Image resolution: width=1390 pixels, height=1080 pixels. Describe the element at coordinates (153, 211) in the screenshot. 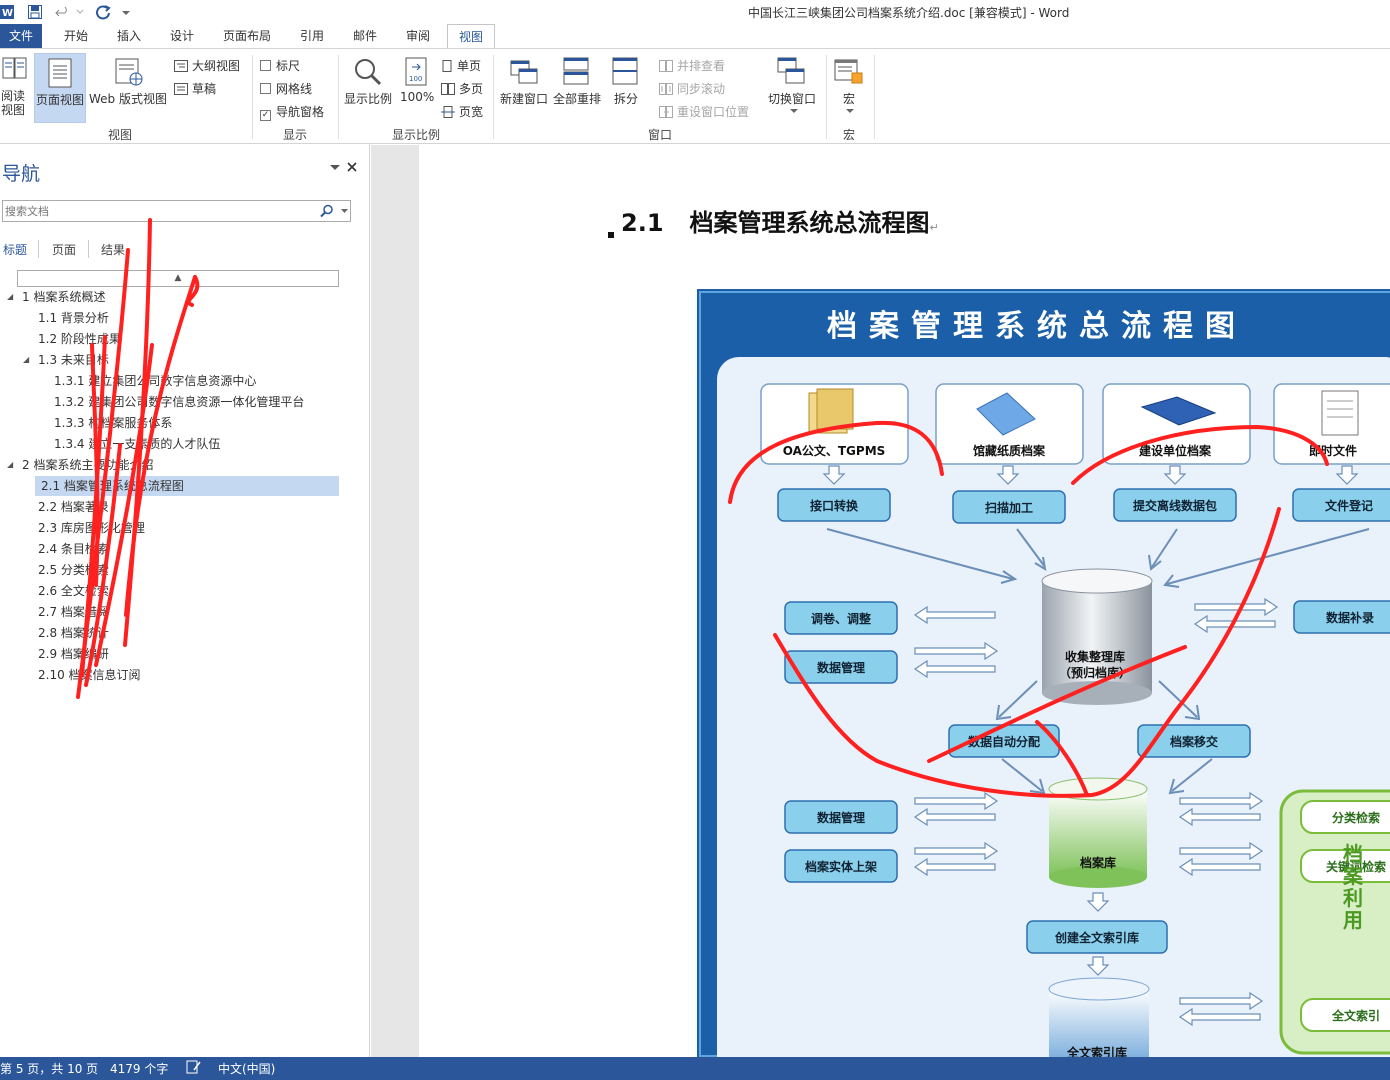

I see `search-input` at that location.